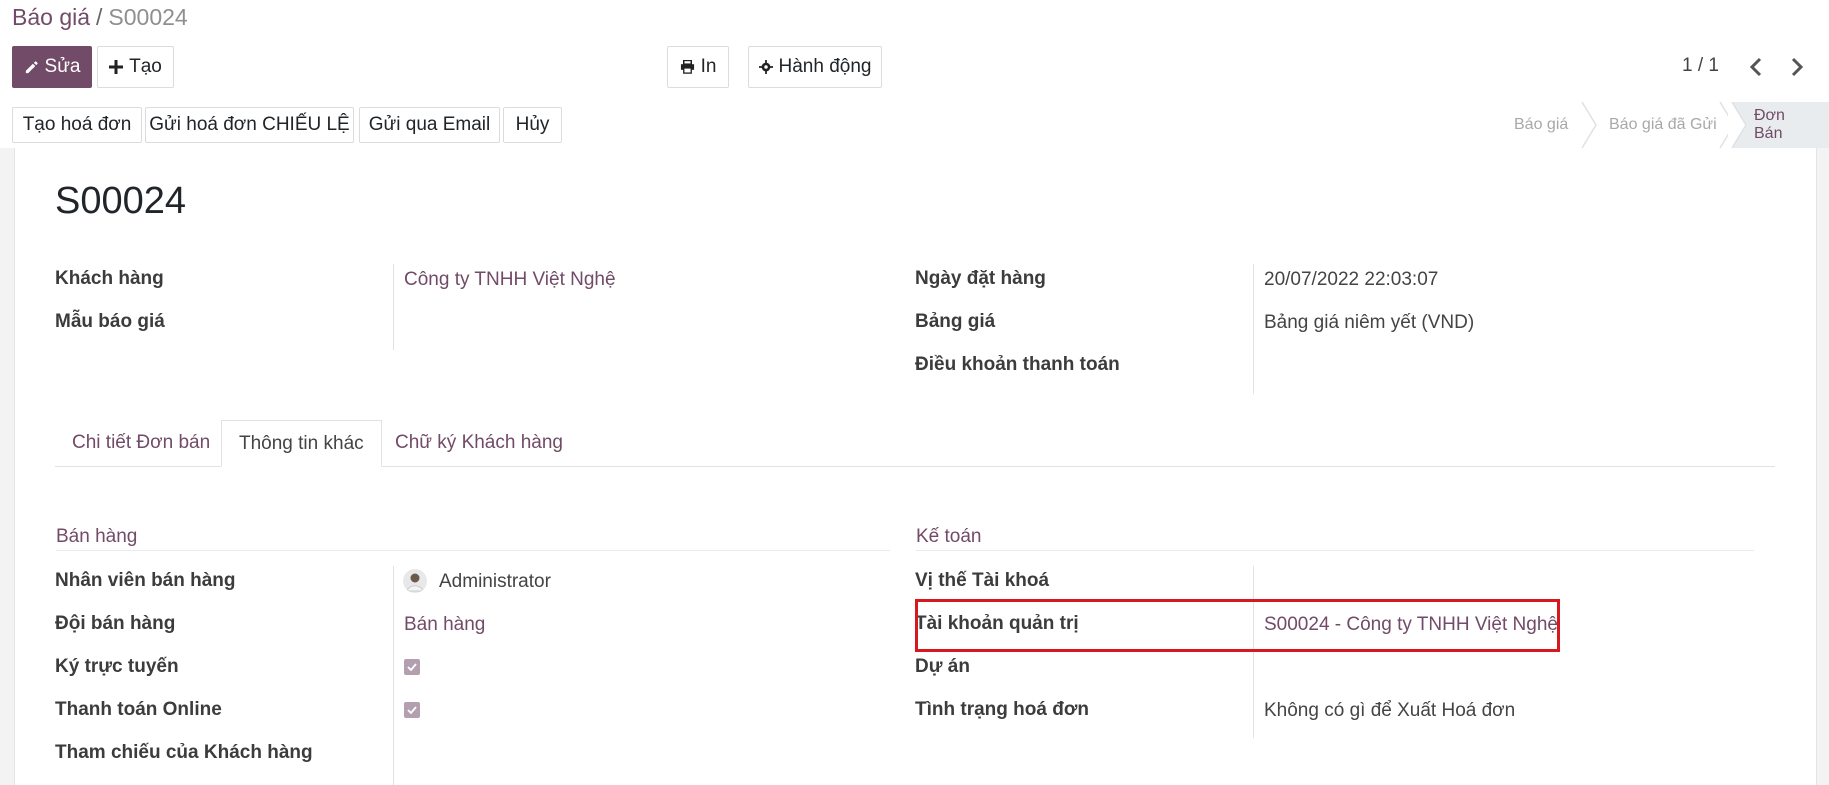  What do you see at coordinates (77, 125) in the screenshot?
I see `create-invoice-button: Tạo hoá đơn` at bounding box center [77, 125].